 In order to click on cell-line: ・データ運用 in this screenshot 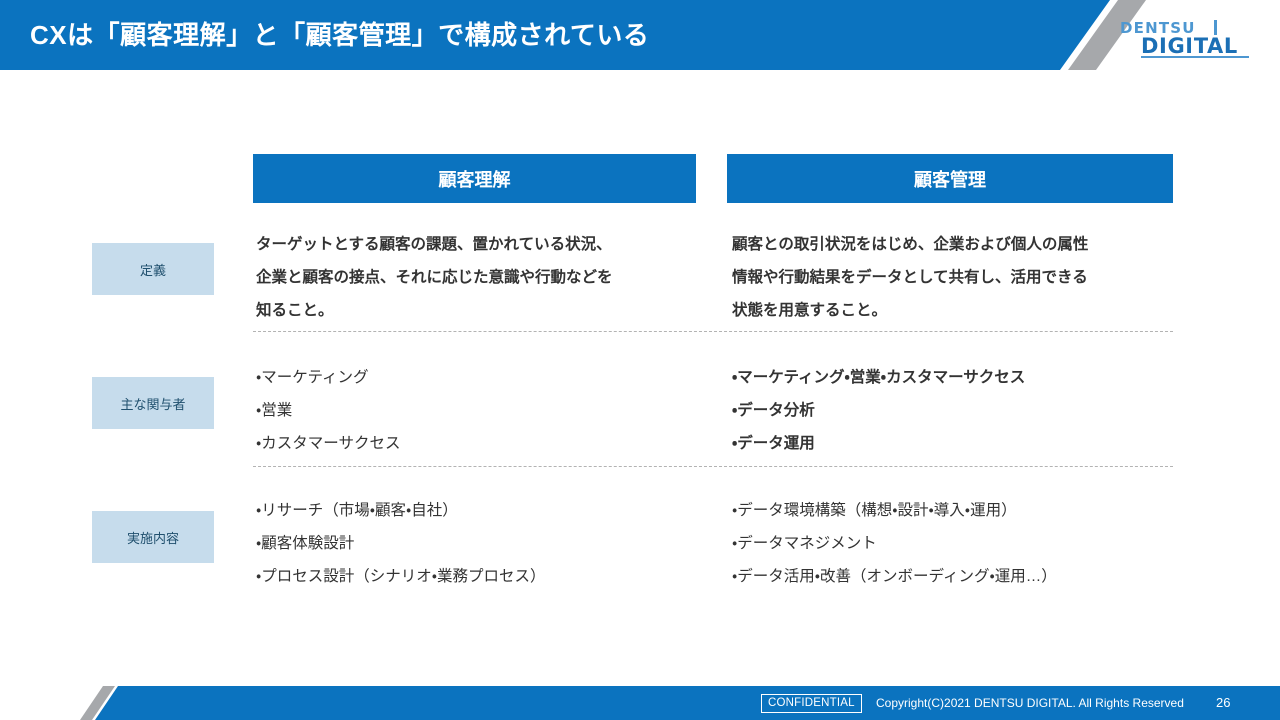, I will do `click(773, 443)`.